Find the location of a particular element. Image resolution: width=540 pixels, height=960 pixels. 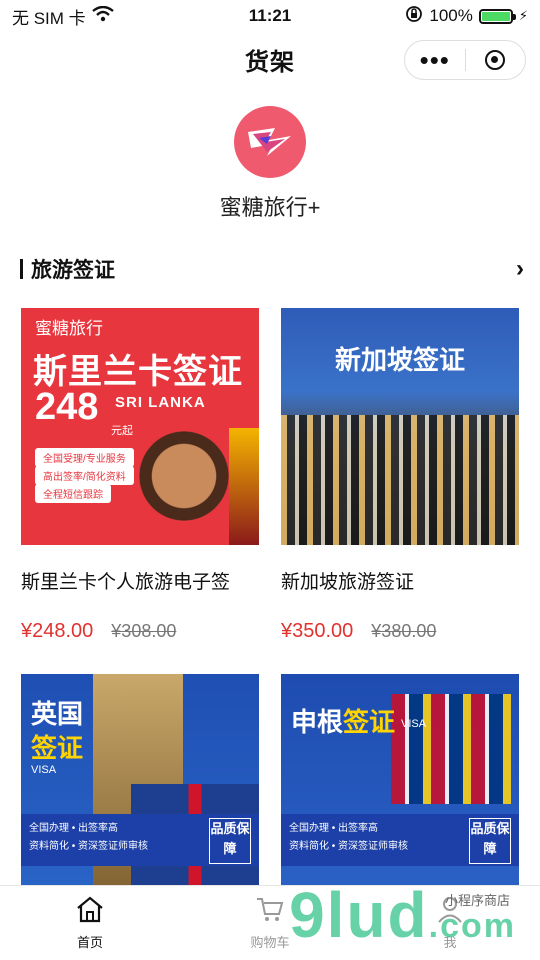

store-logo-icon is located at coordinates (269, 142).